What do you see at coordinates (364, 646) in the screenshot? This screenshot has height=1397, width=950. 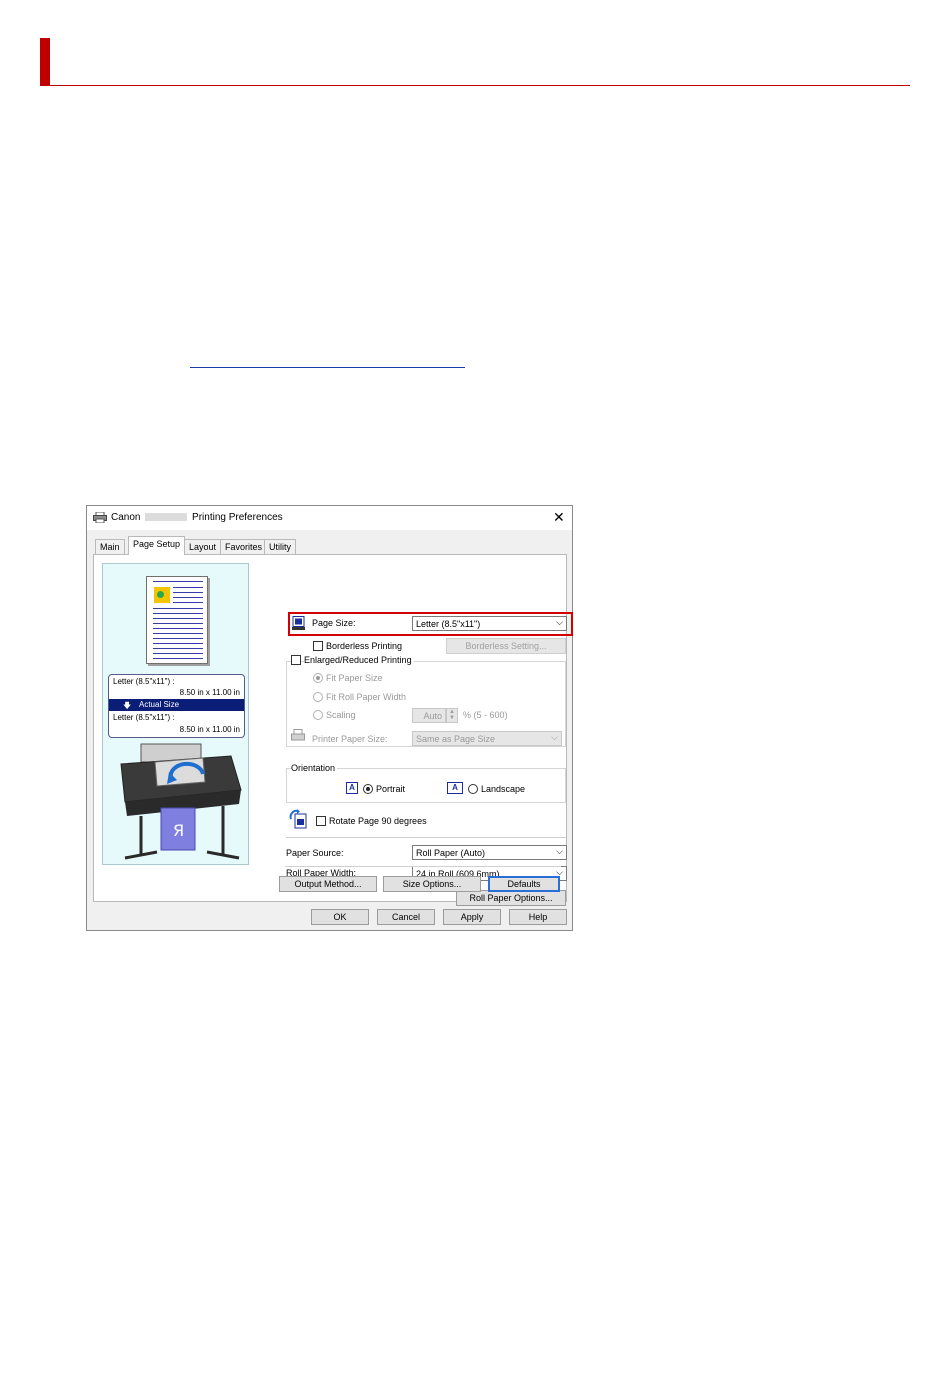 I see `borderless-label: Borderless Printing` at bounding box center [364, 646].